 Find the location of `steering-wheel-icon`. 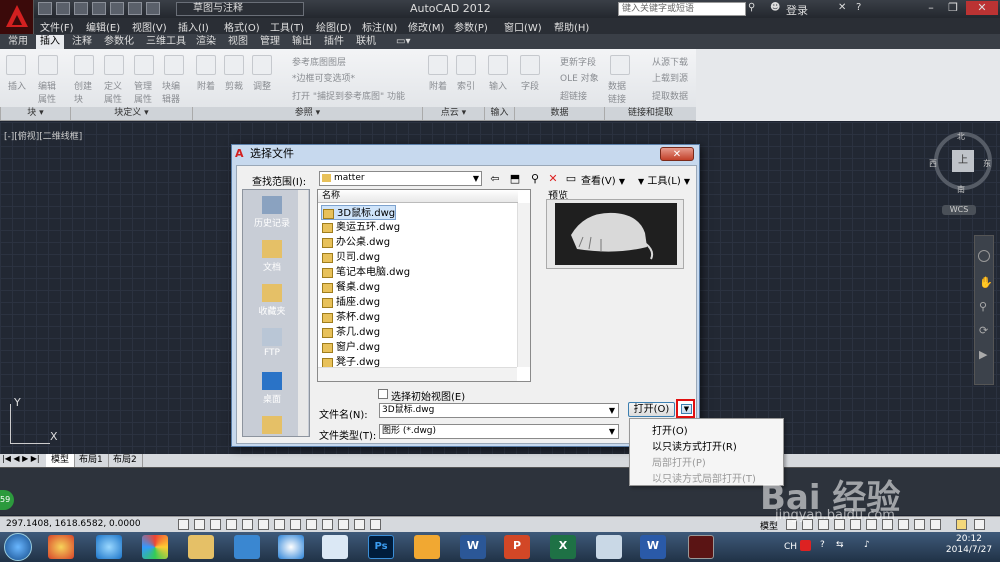

steering-wheel-icon is located at coordinates (984, 256).